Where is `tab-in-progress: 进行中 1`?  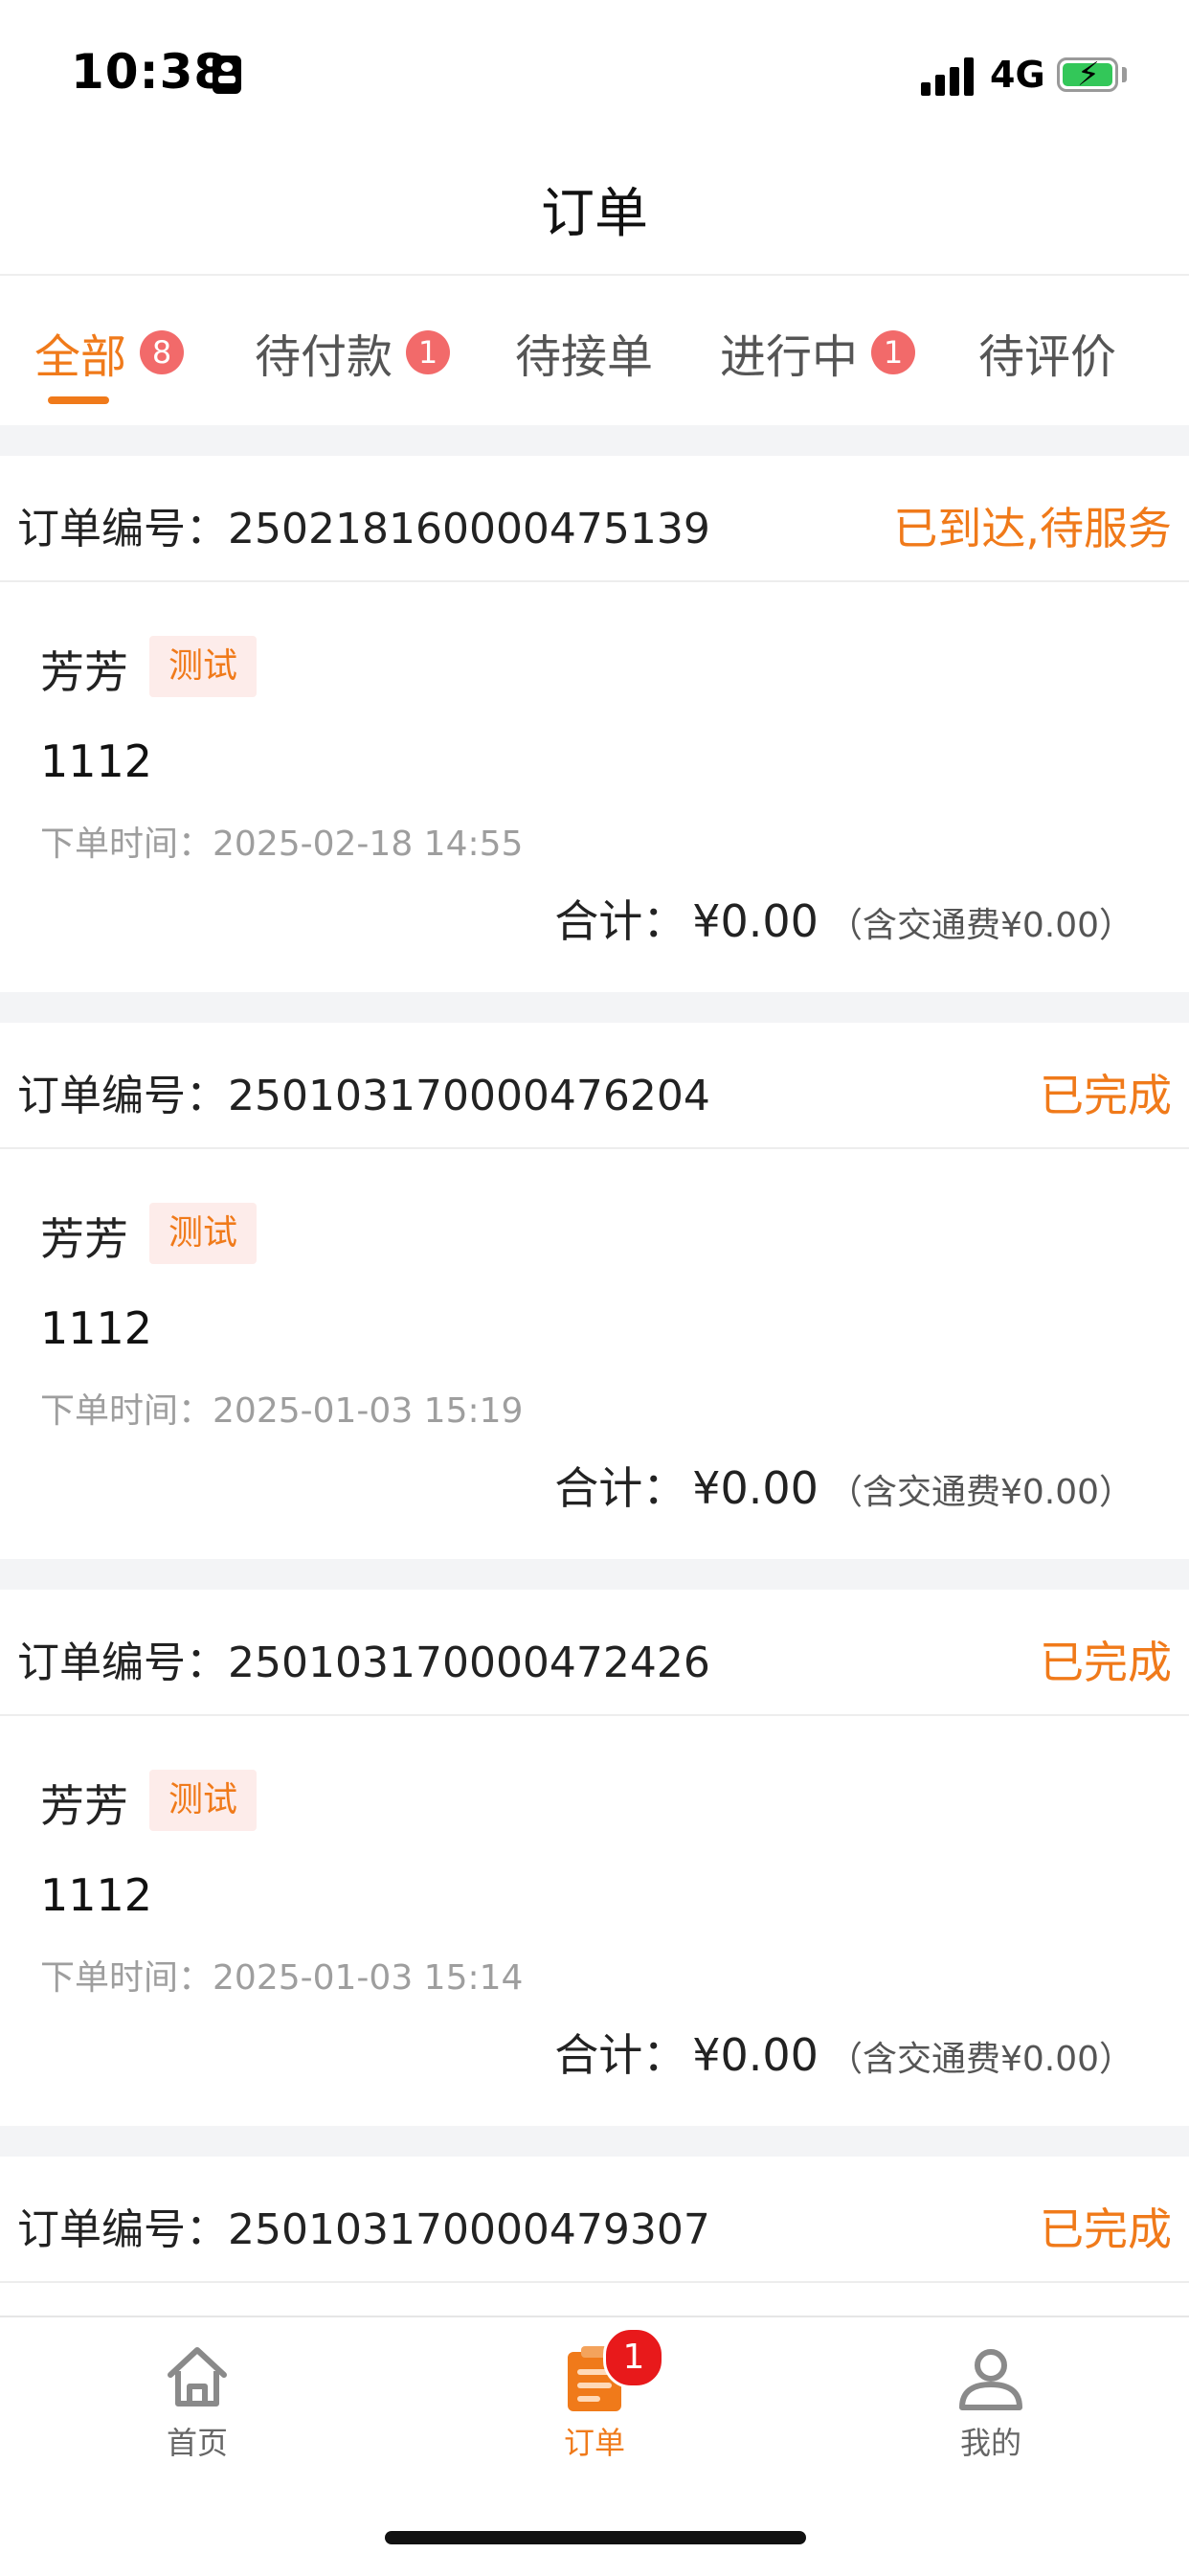 tab-in-progress: 进行中 1 is located at coordinates (818, 352).